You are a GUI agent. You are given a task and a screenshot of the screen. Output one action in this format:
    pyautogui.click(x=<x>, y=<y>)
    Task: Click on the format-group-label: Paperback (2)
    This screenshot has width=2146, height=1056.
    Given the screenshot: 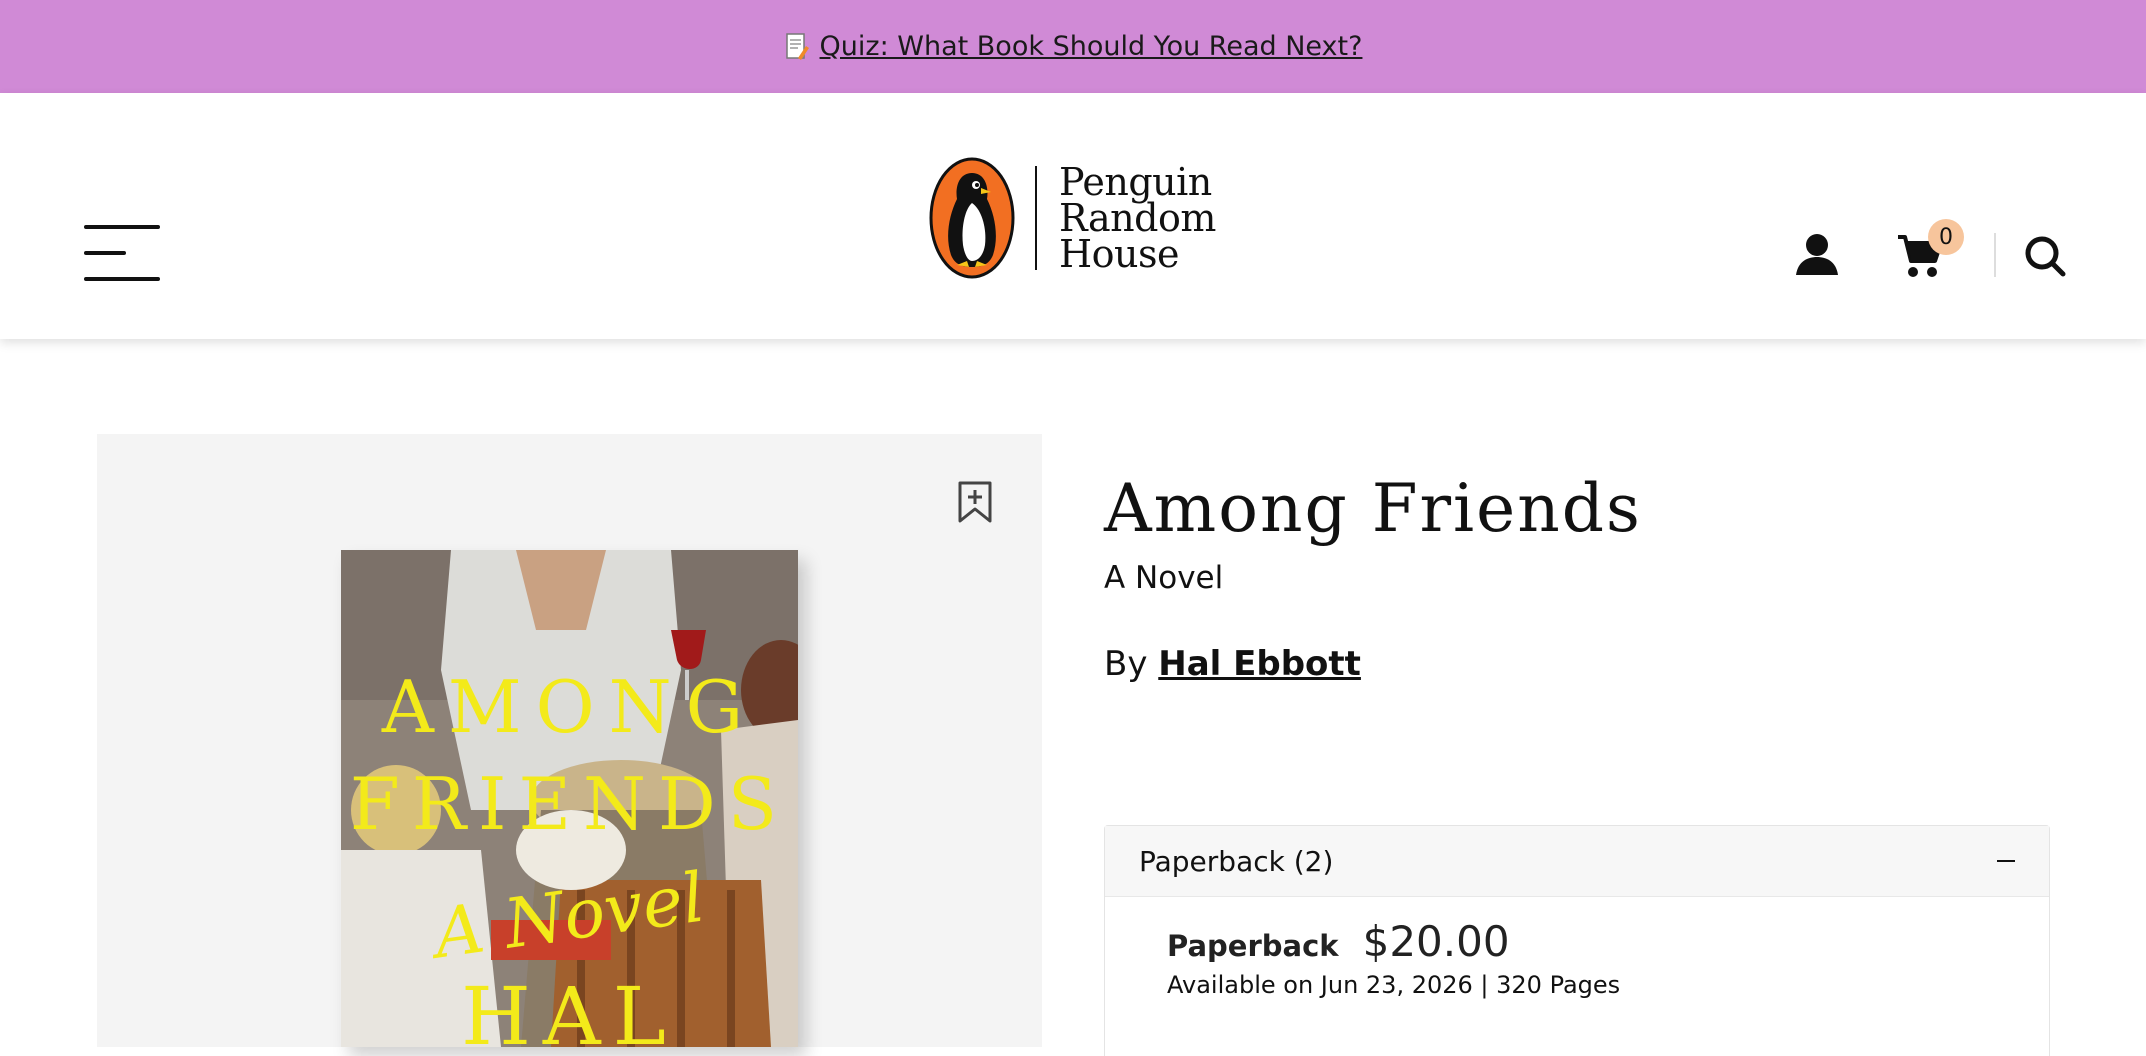 What is the action you would take?
    pyautogui.click(x=1236, y=861)
    